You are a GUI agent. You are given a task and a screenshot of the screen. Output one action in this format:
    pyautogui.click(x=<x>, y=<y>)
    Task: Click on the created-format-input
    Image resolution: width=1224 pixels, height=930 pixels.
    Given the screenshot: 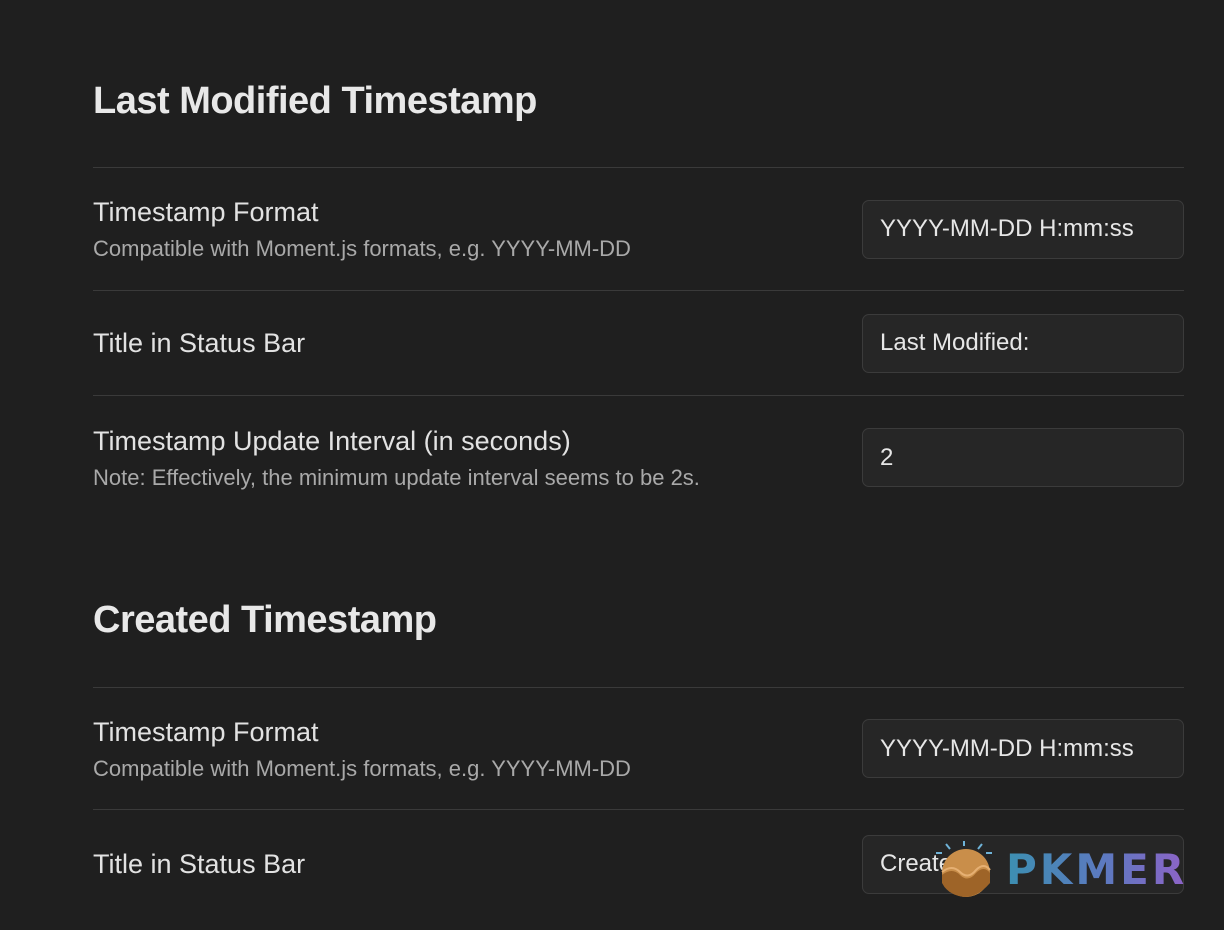 What is the action you would take?
    pyautogui.click(x=1023, y=748)
    